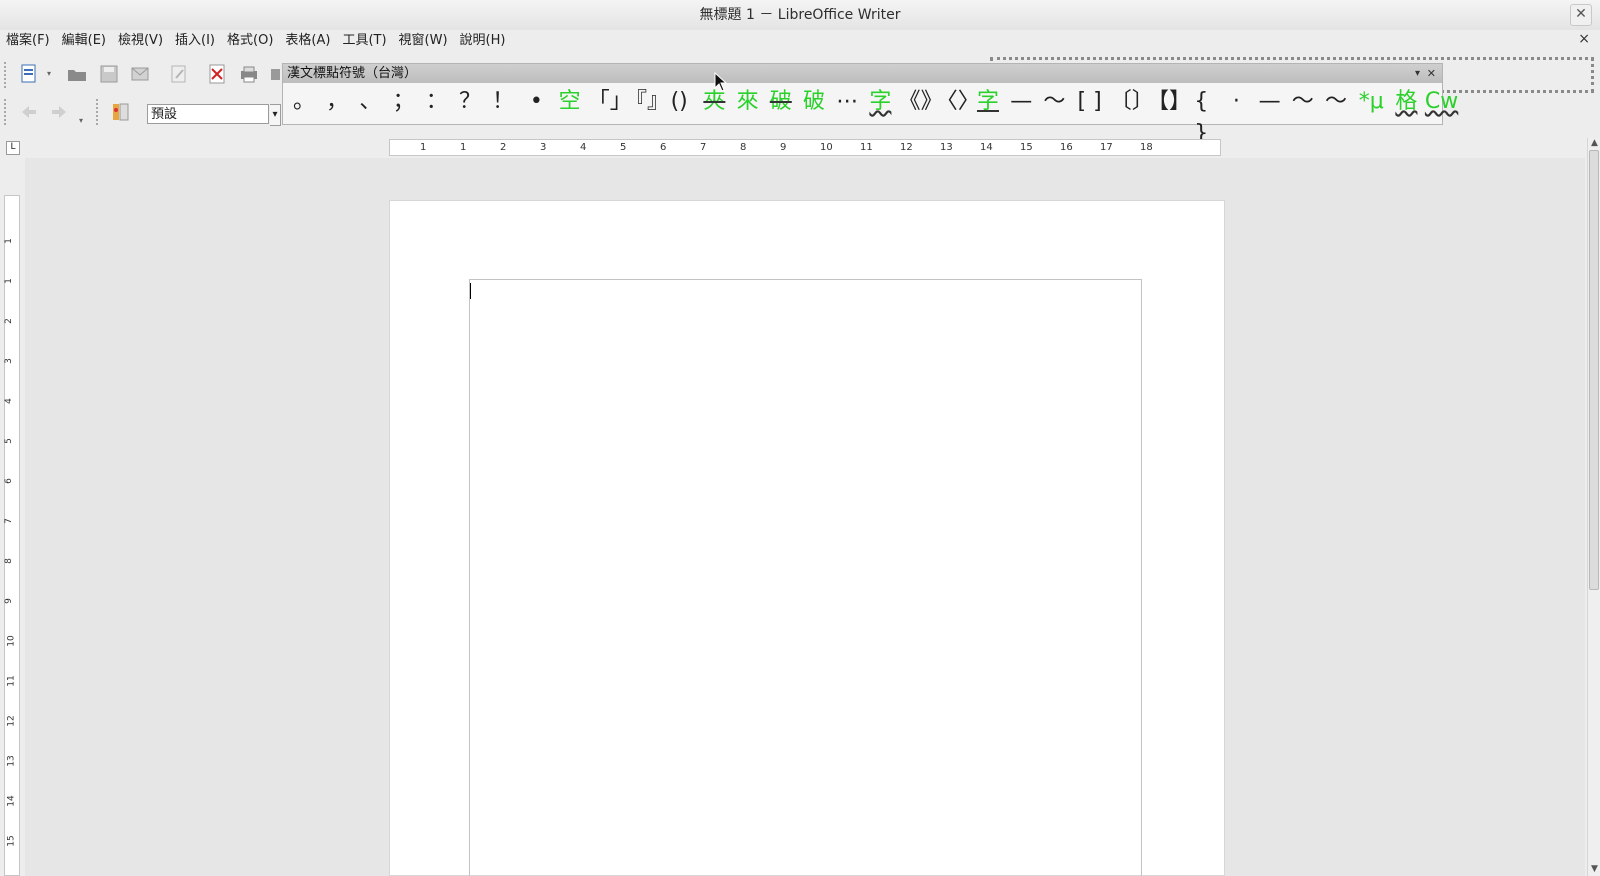 Image resolution: width=1600 pixels, height=876 pixels. Describe the element at coordinates (29, 74) in the screenshot. I see `new-document-icon` at that location.